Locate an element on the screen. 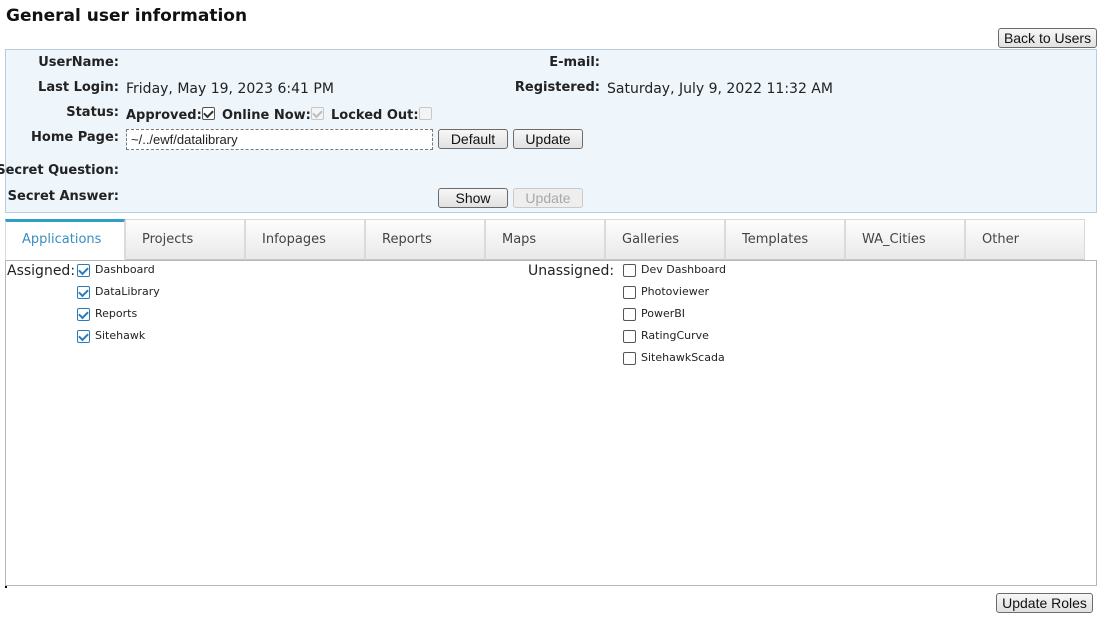 This screenshot has height=623, width=1110. assigned-label: Assigned: is located at coordinates (41, 271).